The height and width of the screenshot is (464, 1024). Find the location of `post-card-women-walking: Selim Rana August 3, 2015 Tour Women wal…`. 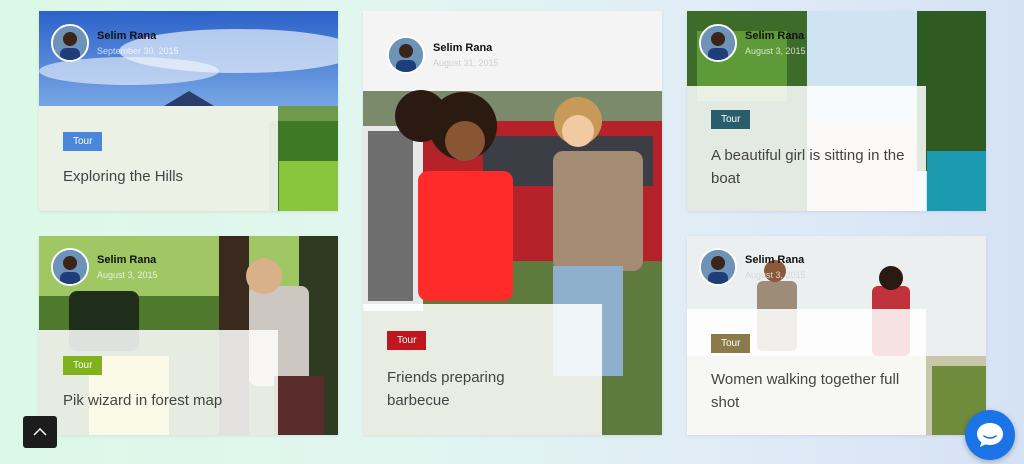

post-card-women-walking: Selim Rana August 3, 2015 Tour Women wal… is located at coordinates (836, 335).